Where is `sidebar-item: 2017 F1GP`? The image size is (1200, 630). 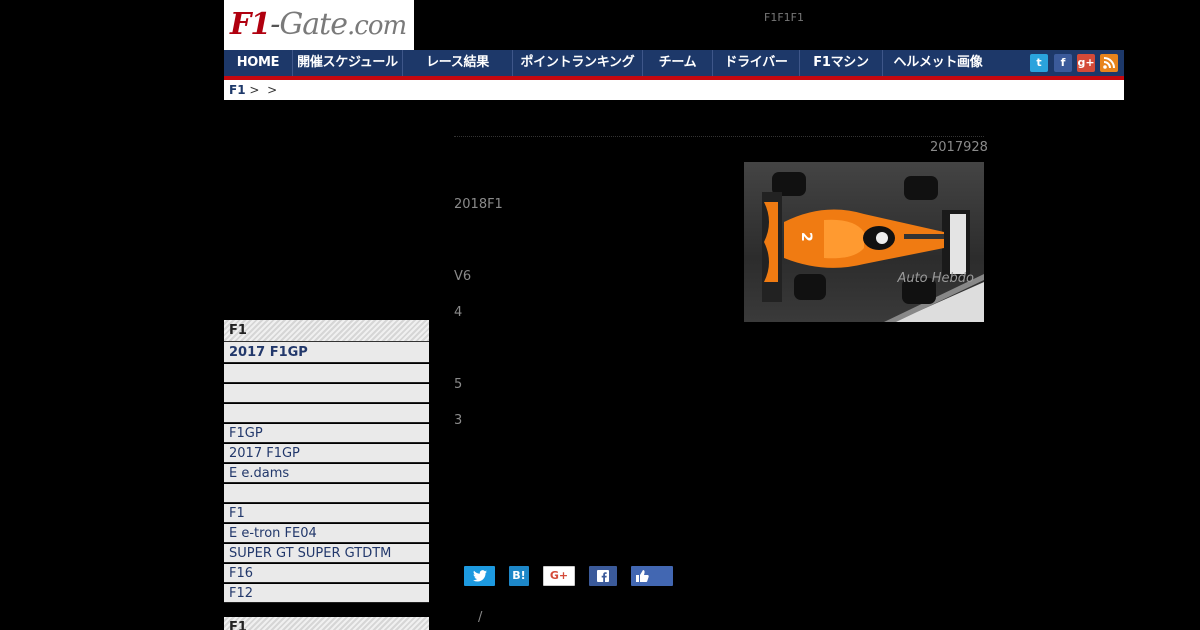
sidebar-item: 2017 F1GP is located at coordinates (326, 453).